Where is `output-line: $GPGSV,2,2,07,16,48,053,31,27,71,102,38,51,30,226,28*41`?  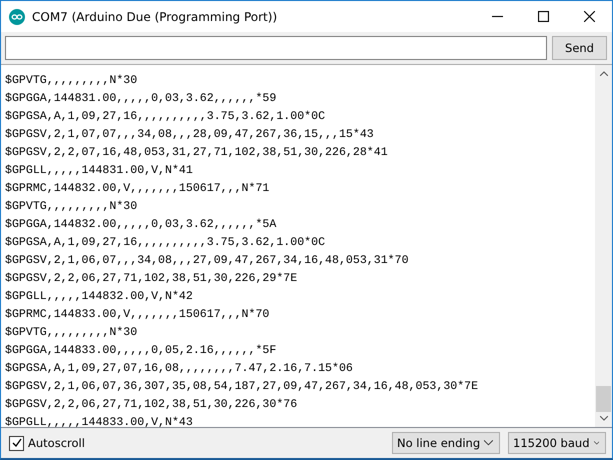 output-line: $GPGSV,2,2,07,16,48,053,31,27,71,102,38,51,30,226,28*41 is located at coordinates (197, 153).